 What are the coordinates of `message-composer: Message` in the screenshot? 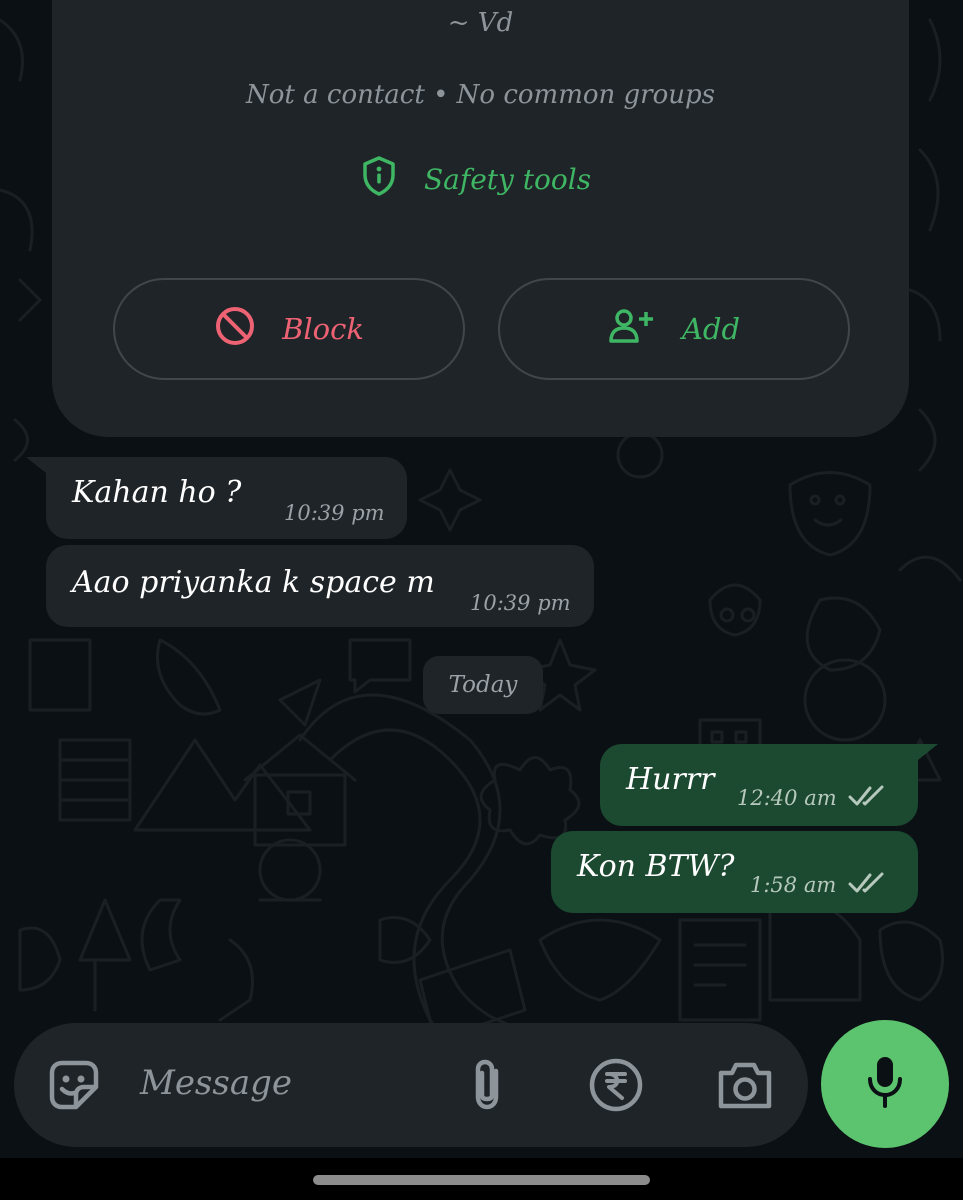 It's located at (411, 1085).